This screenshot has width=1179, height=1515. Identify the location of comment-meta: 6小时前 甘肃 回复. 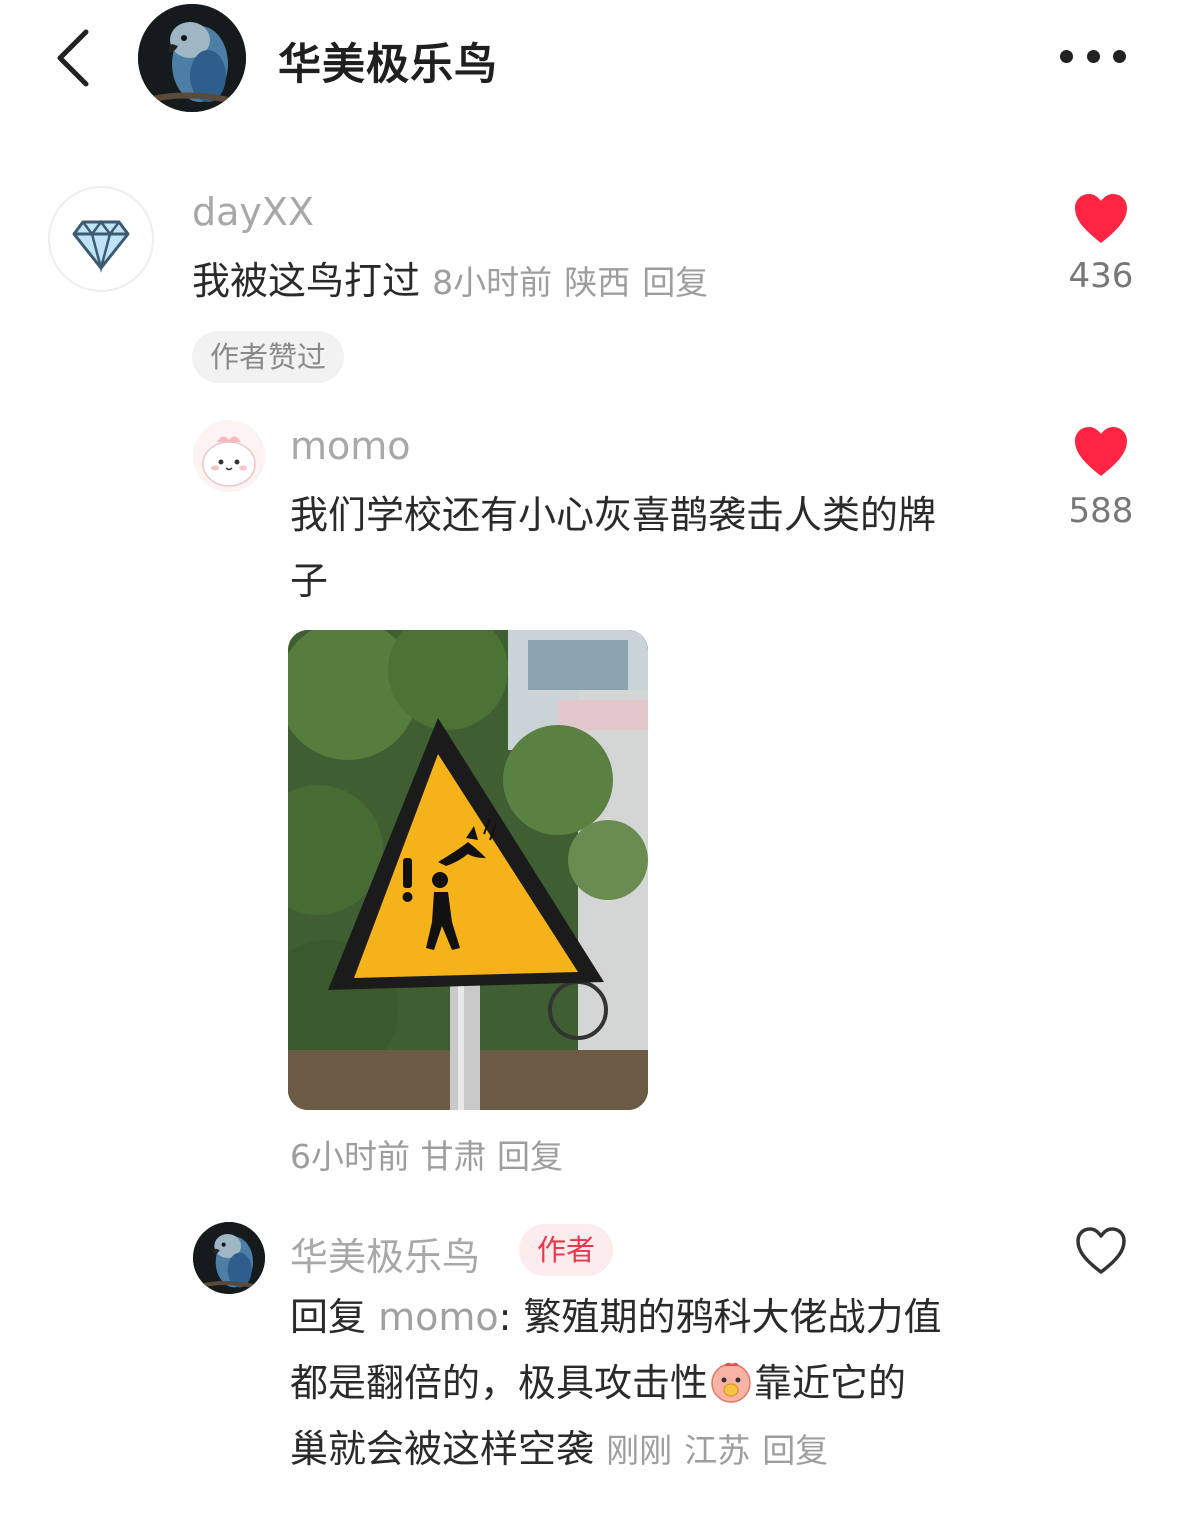
(426, 1154).